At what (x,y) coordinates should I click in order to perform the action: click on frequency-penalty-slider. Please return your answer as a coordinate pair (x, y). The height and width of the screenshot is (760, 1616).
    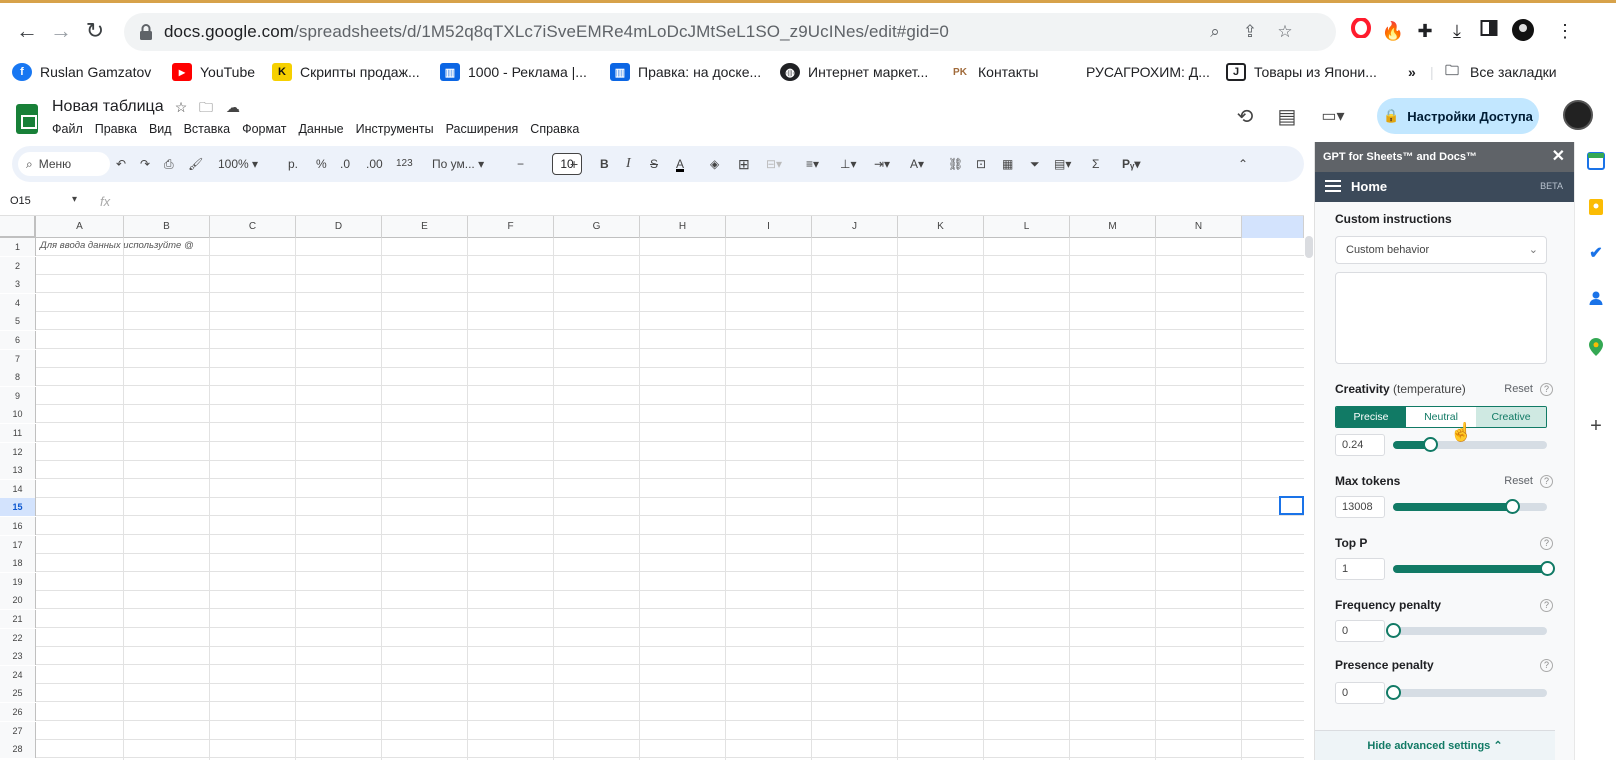
    Looking at the image, I should click on (1466, 630).